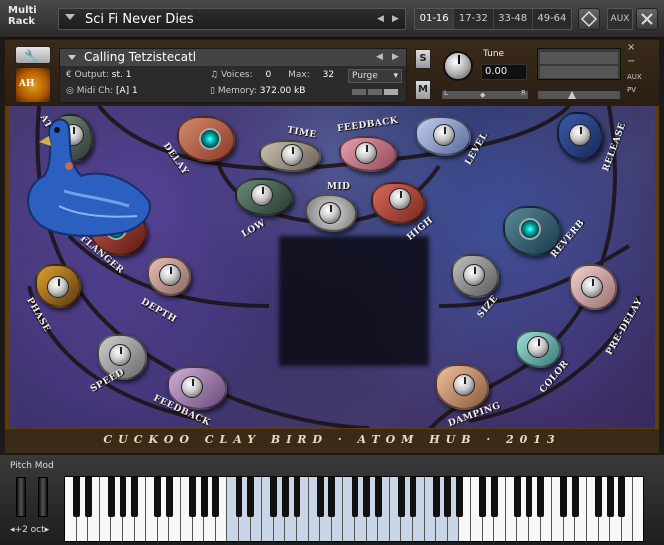 The image size is (664, 545). What do you see at coordinates (330, 213) in the screenshot?
I see `mid-knob` at bounding box center [330, 213].